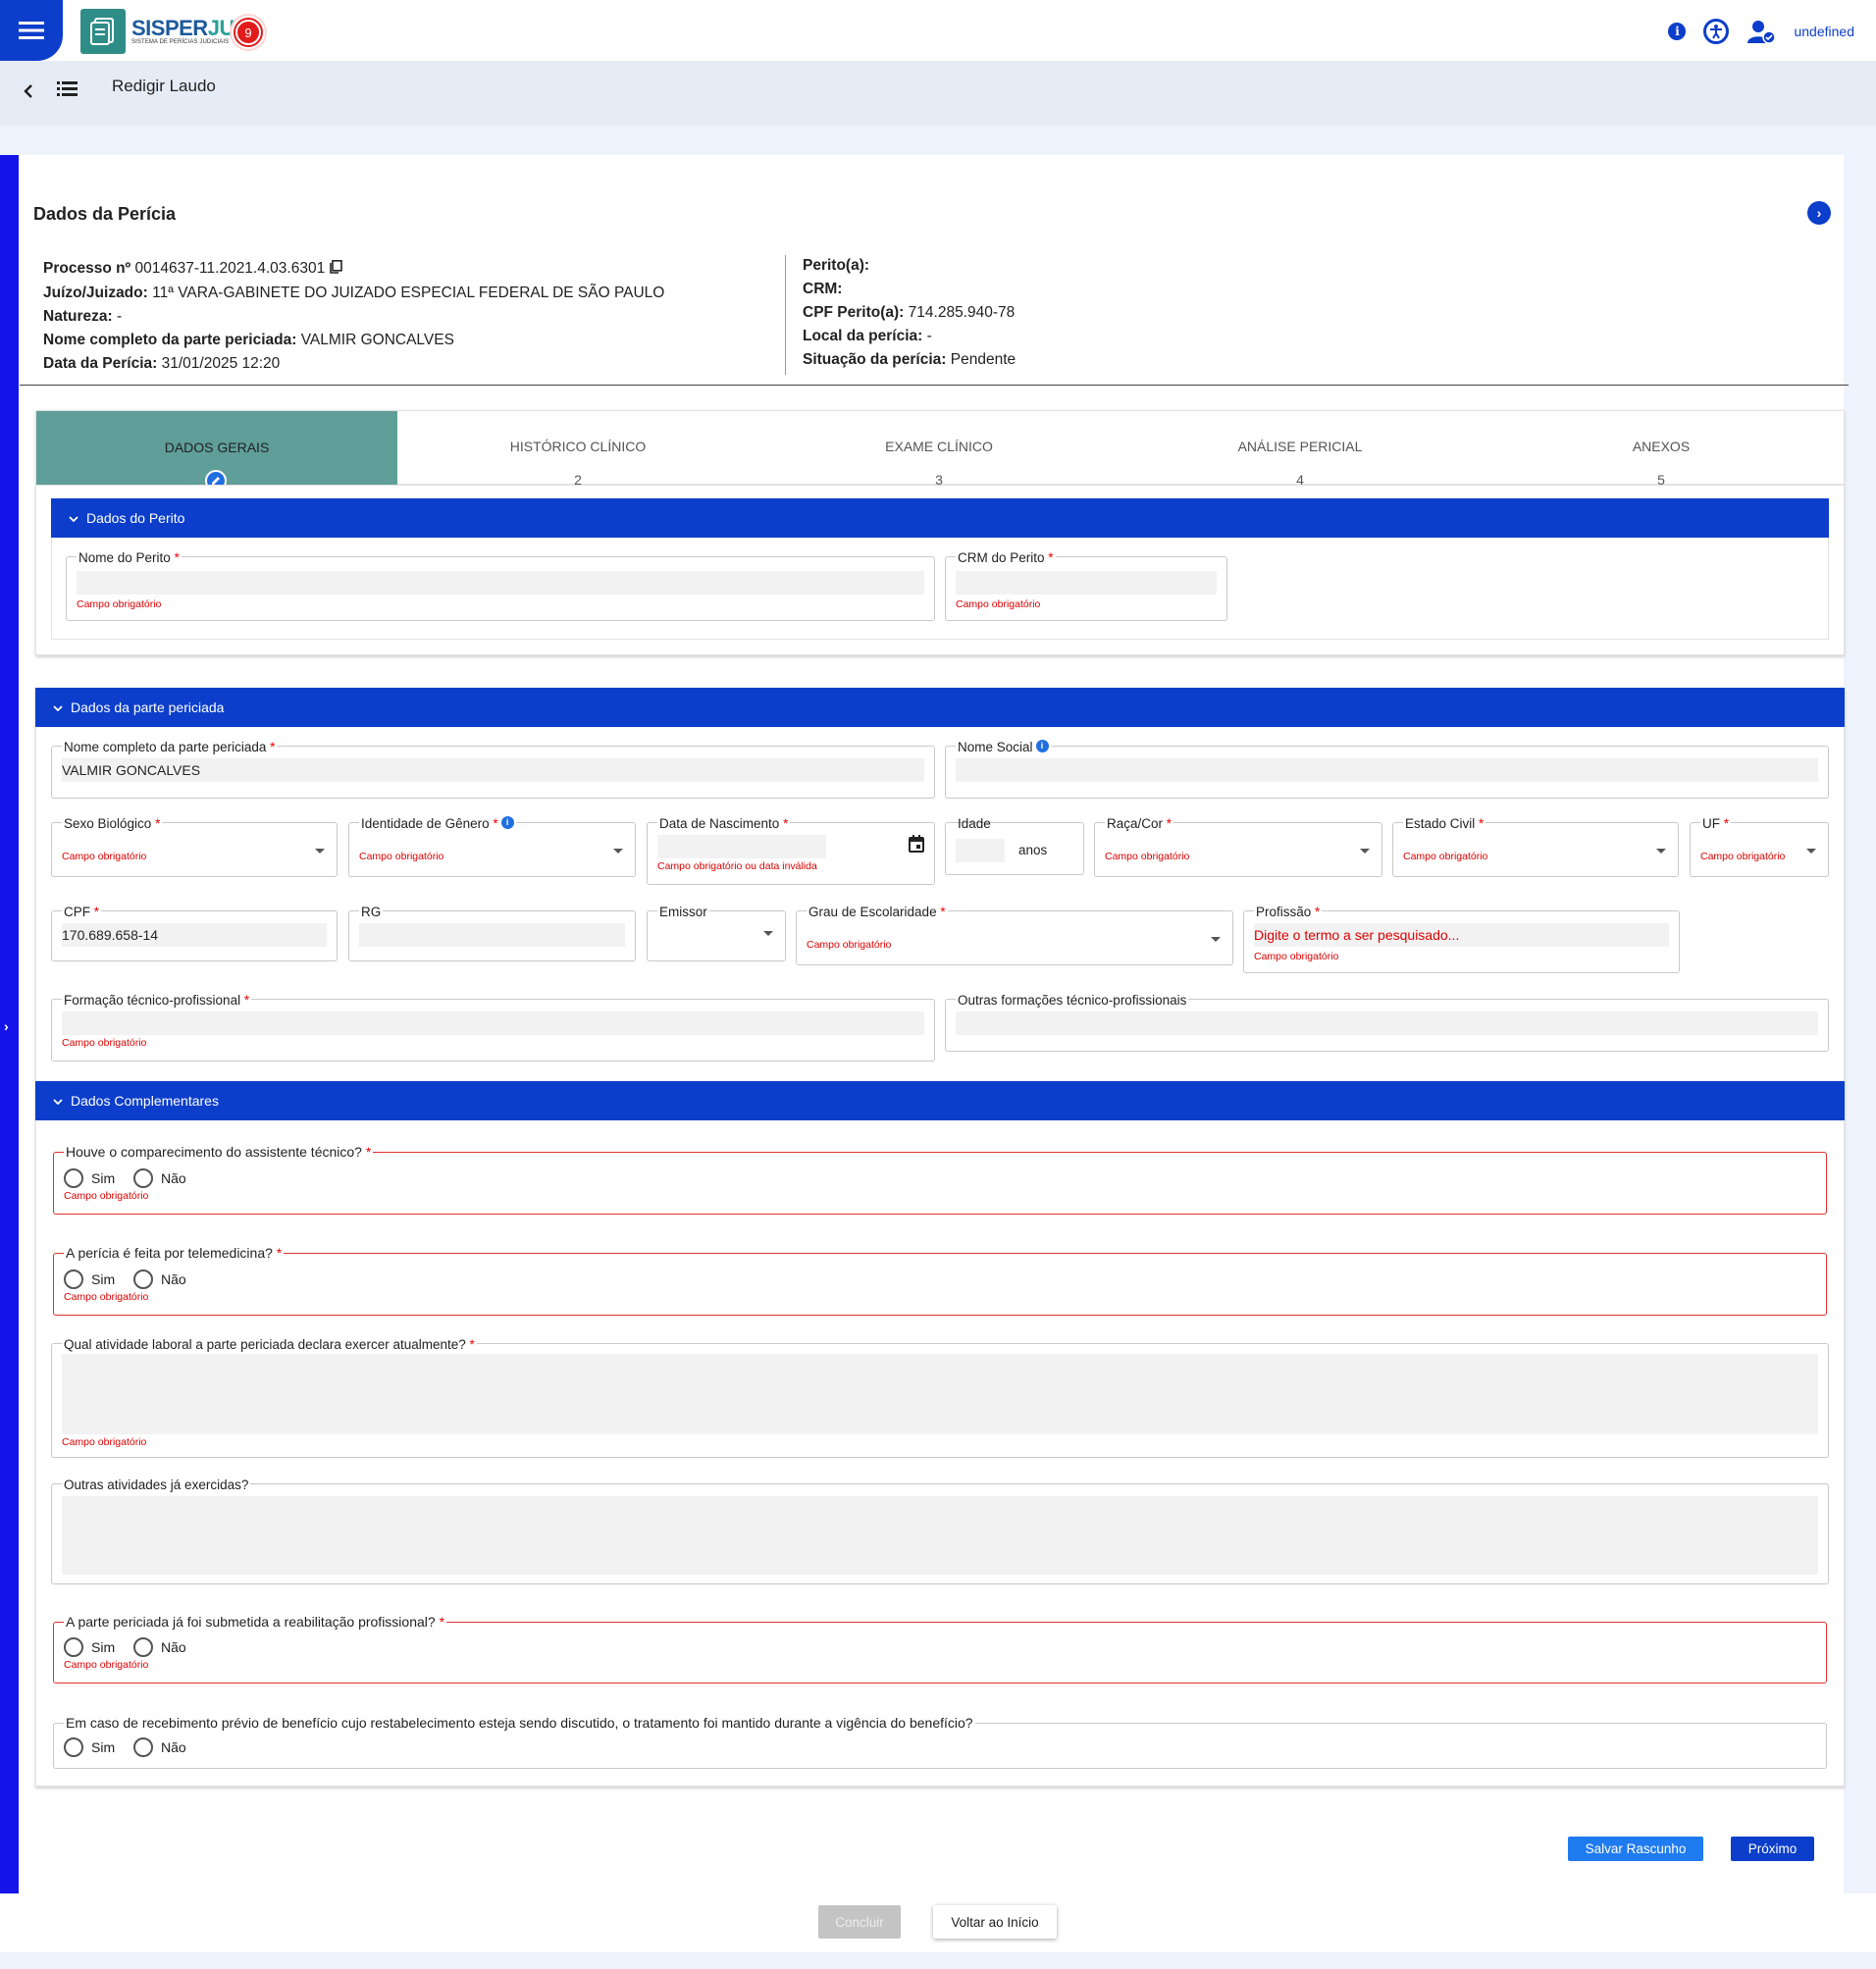 Image resolution: width=1876 pixels, height=1969 pixels. Describe the element at coordinates (1635, 1849) in the screenshot. I see `save-draft-button: Salvar Rascunho` at that location.